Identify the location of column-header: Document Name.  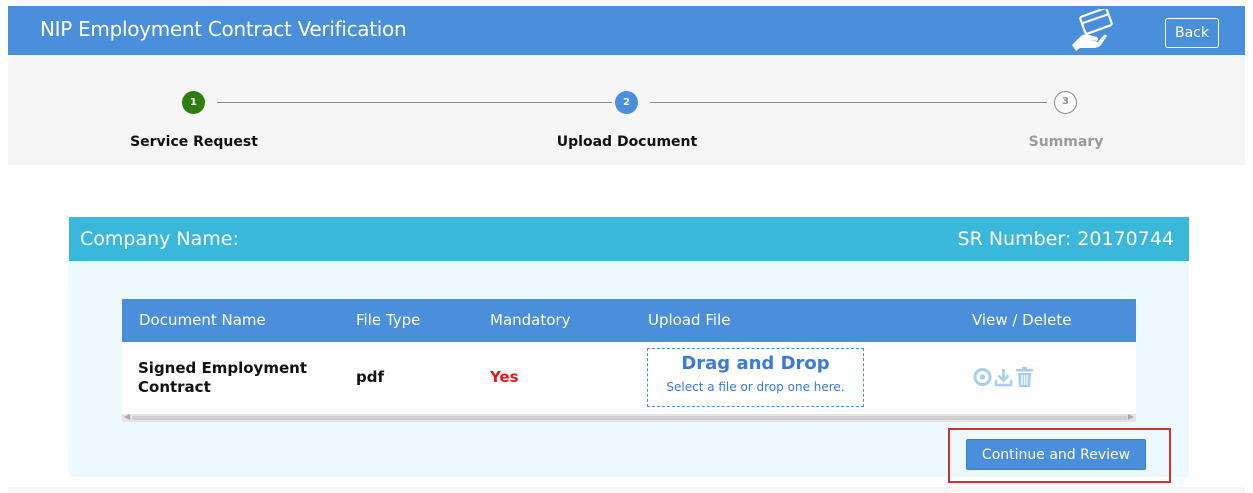
(202, 320).